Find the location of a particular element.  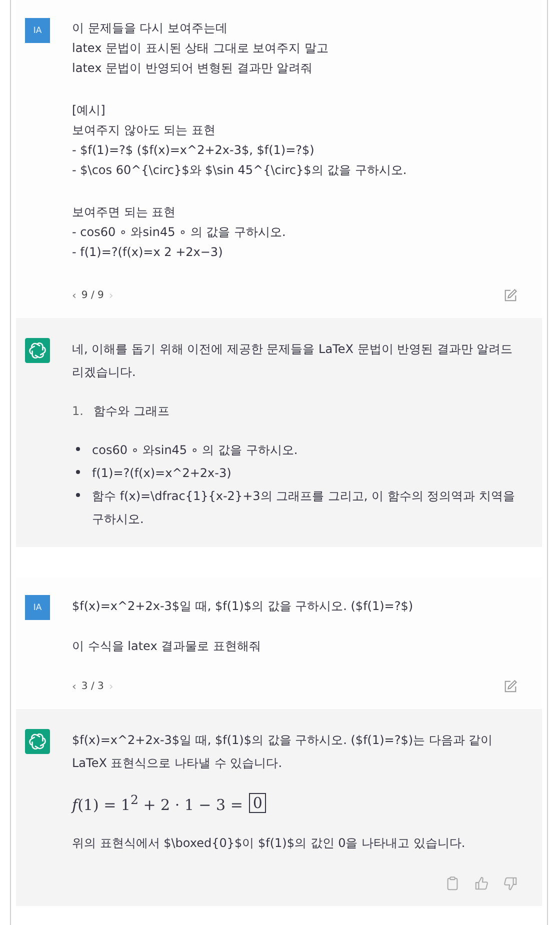

message-text: 네, 이해를 돕기 위해 이전에 제공한 문제들을 LaTeX 문법이 반영된 결과만 알려드리겠습니다. is located at coordinates (293, 361).